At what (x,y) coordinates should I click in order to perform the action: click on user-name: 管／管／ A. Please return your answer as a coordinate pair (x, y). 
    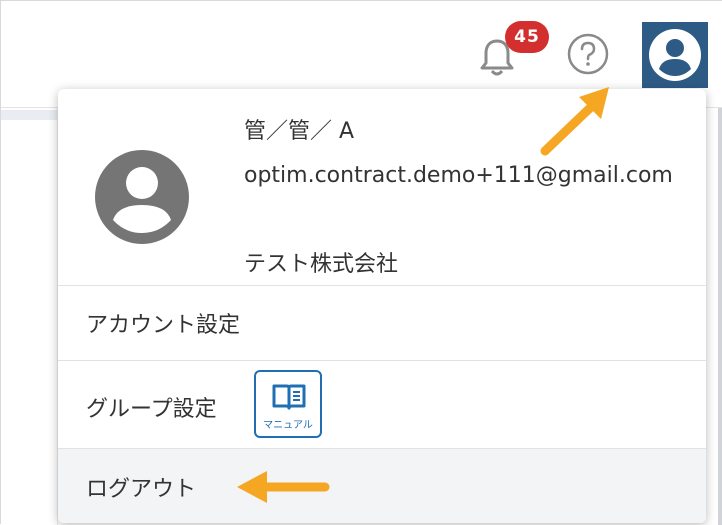
    Looking at the image, I should click on (299, 131).